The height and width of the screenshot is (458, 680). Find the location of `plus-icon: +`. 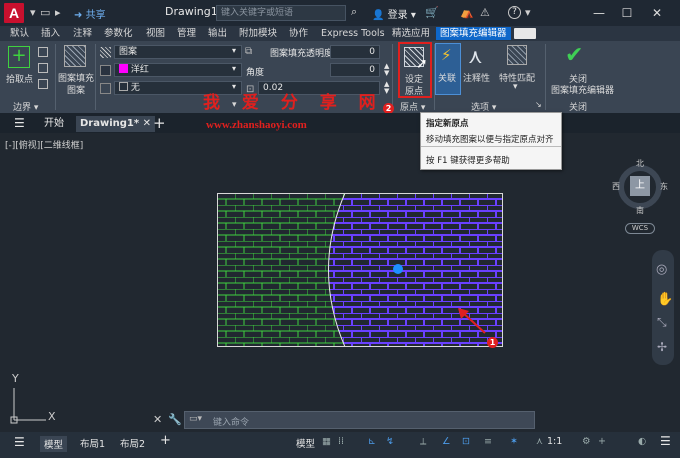

plus-icon: + is located at coordinates (602, 441).